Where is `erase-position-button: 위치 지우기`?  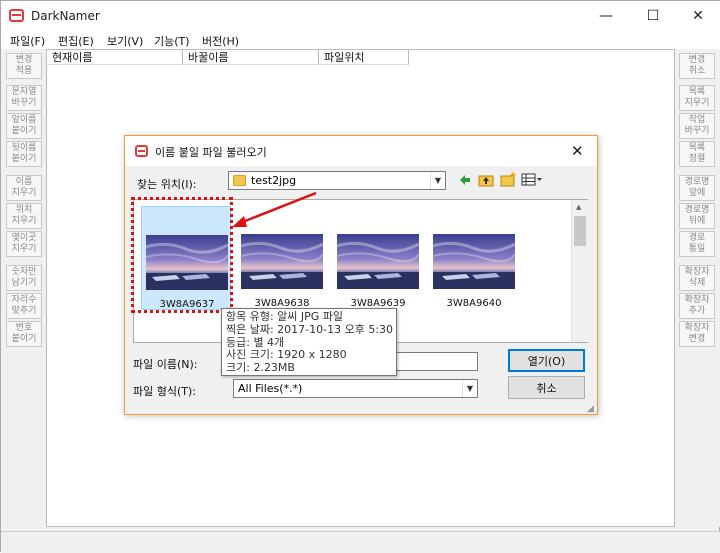 erase-position-button: 위치 지우기 is located at coordinates (24, 216).